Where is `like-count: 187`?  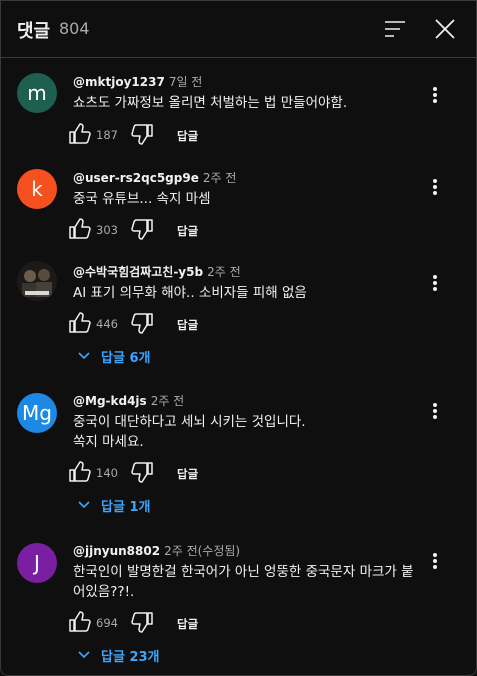
like-count: 187 is located at coordinates (107, 135).